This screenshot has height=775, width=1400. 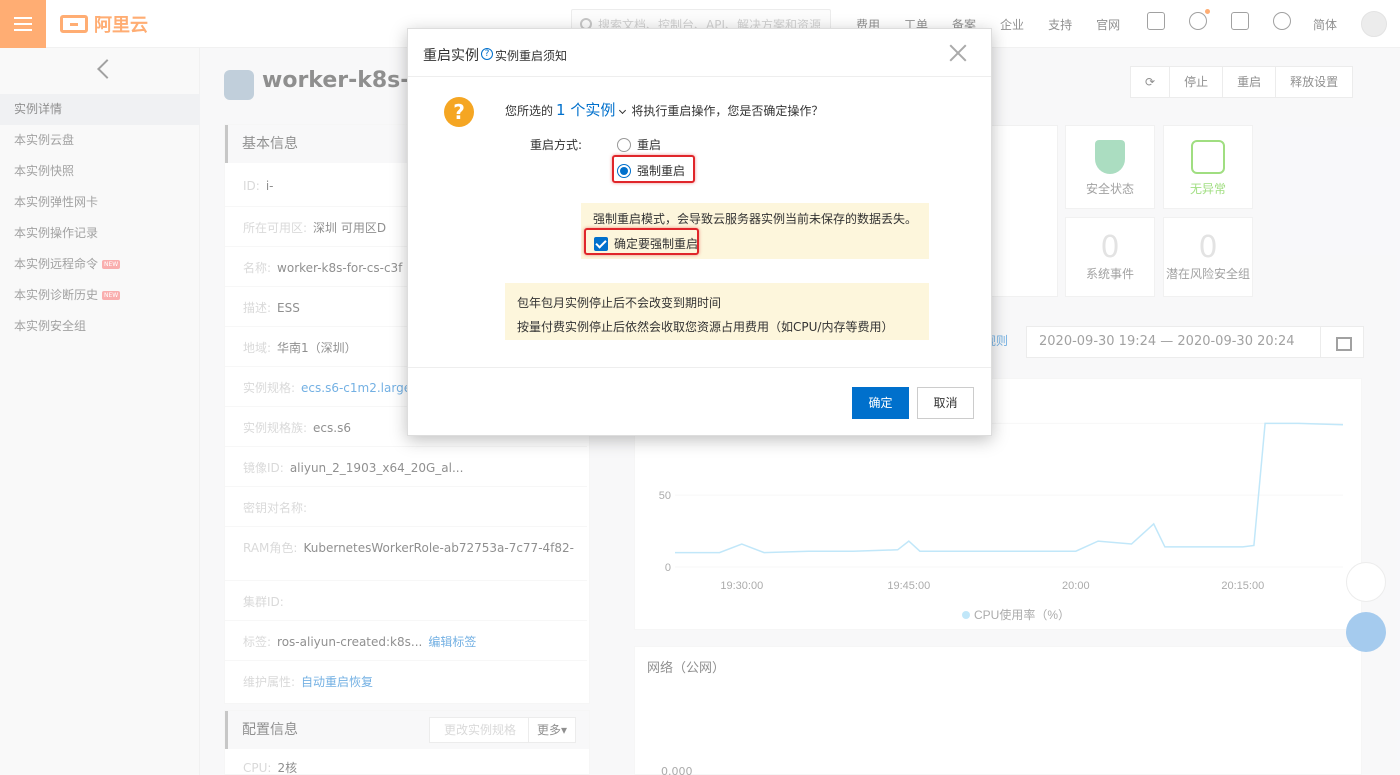 I want to click on confirm-message: 您所选的 1 个实例 将执行重启操作，您是否确定操作？, so click(x=664, y=109).